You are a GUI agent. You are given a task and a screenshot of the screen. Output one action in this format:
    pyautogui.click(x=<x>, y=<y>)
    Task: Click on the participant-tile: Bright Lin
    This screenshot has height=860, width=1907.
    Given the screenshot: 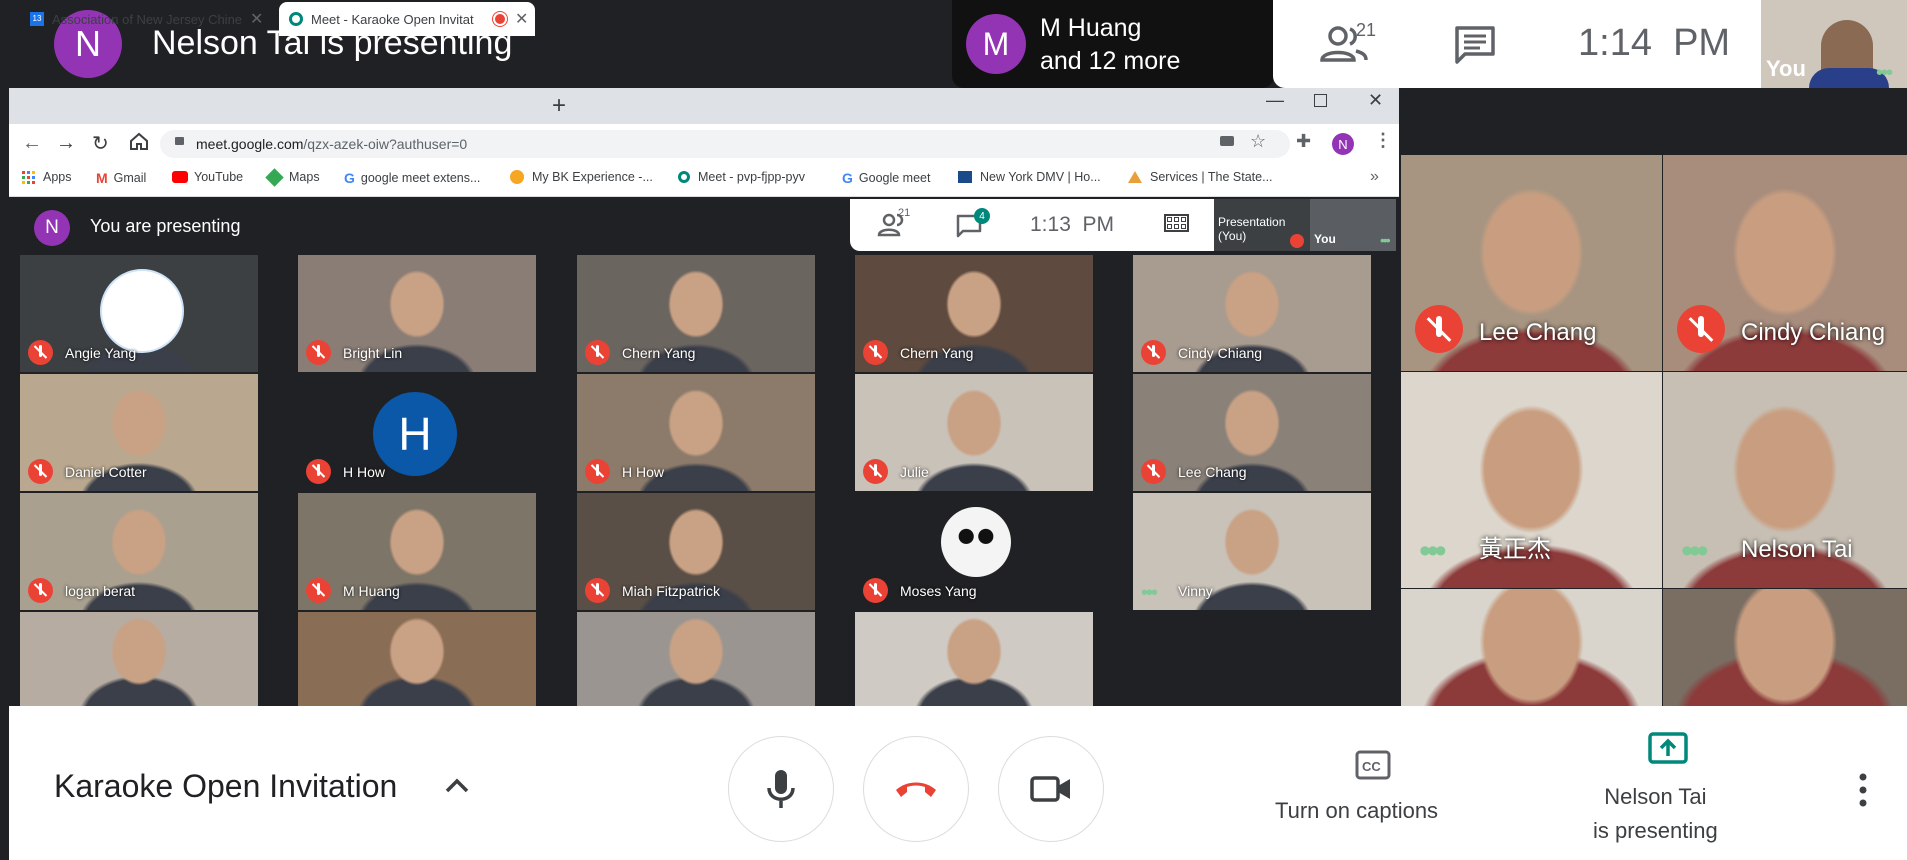 What is the action you would take?
    pyautogui.click(x=417, y=313)
    